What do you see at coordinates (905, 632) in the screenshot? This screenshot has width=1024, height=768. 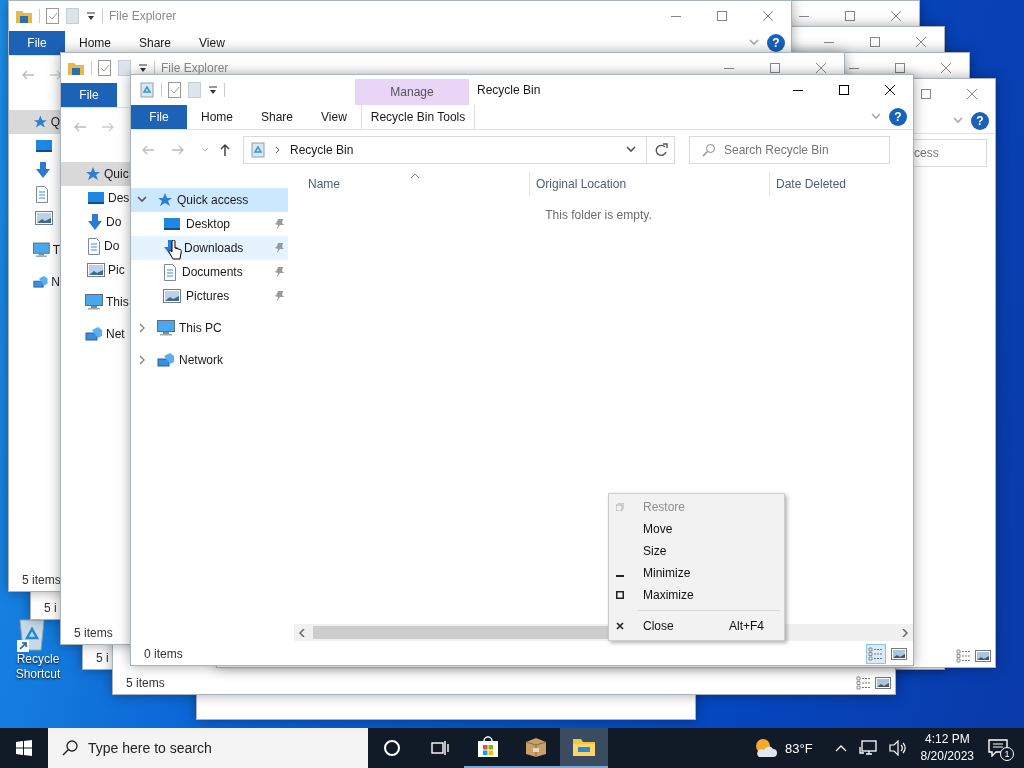 I see `scroll-right-icon` at bounding box center [905, 632].